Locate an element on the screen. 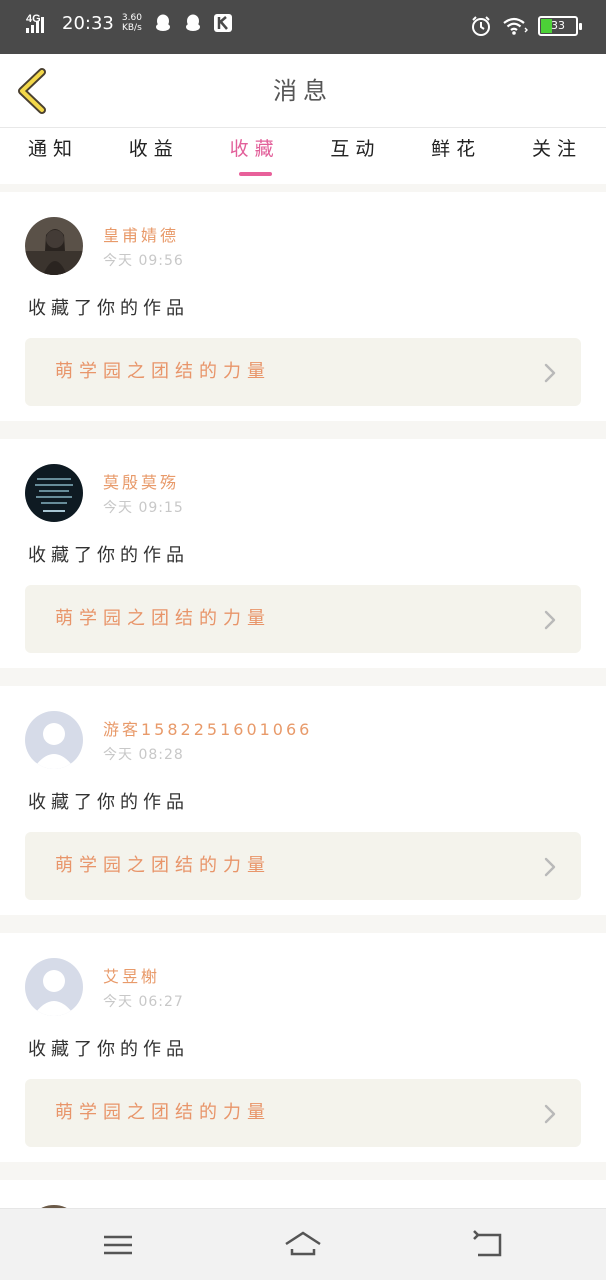 The height and width of the screenshot is (1280, 606). signal-icon: 4G is located at coordinates (35, 23).